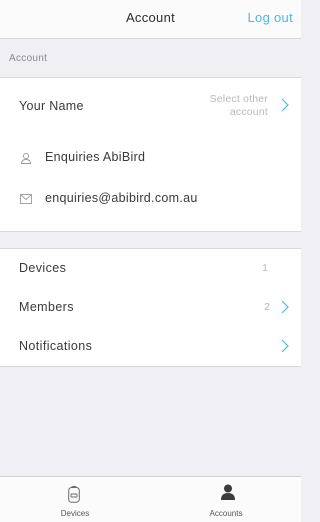 The height and width of the screenshot is (522, 320). I want to click on logout-button: Log out, so click(270, 17).